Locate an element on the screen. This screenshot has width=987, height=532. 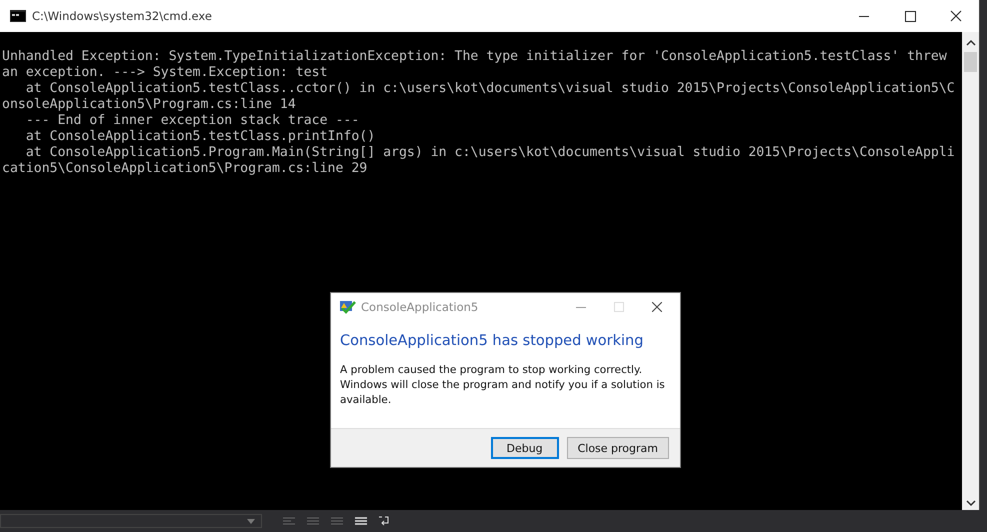
close-icon is located at coordinates (657, 307).